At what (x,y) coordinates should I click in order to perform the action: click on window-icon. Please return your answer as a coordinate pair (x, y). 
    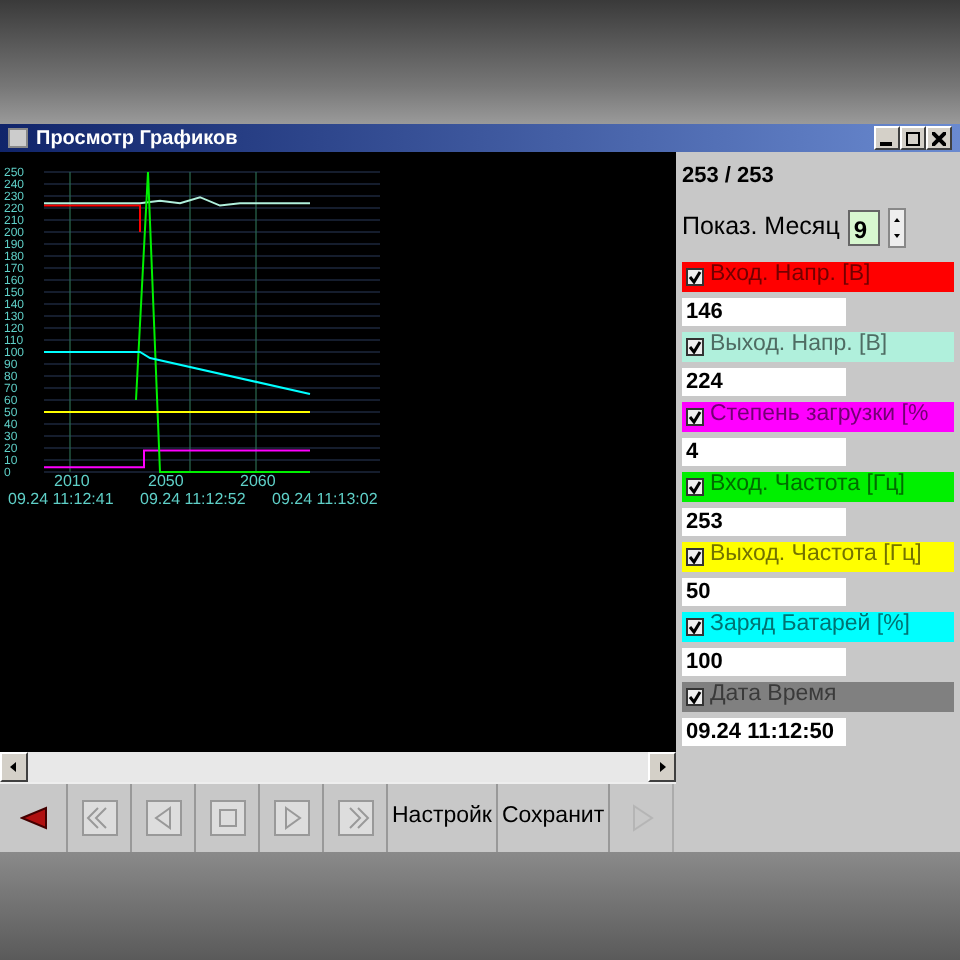
    Looking at the image, I should click on (18, 138).